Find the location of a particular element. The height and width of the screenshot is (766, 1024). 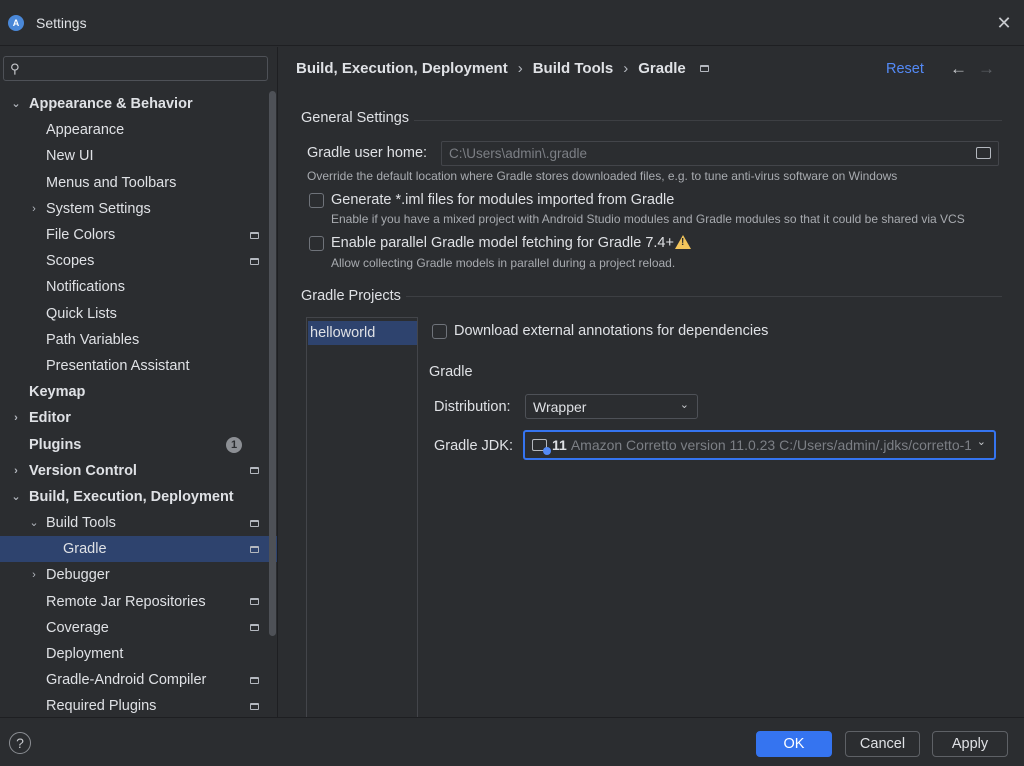

distribution-label: Distribution: is located at coordinates (472, 407).